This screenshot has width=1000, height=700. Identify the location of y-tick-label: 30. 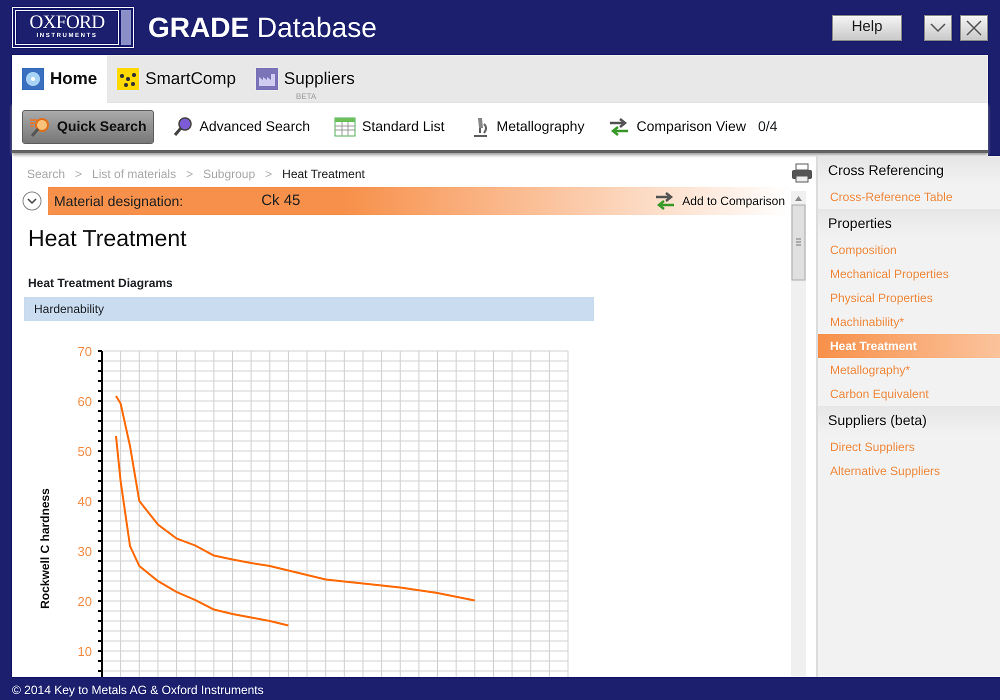
(85, 551).